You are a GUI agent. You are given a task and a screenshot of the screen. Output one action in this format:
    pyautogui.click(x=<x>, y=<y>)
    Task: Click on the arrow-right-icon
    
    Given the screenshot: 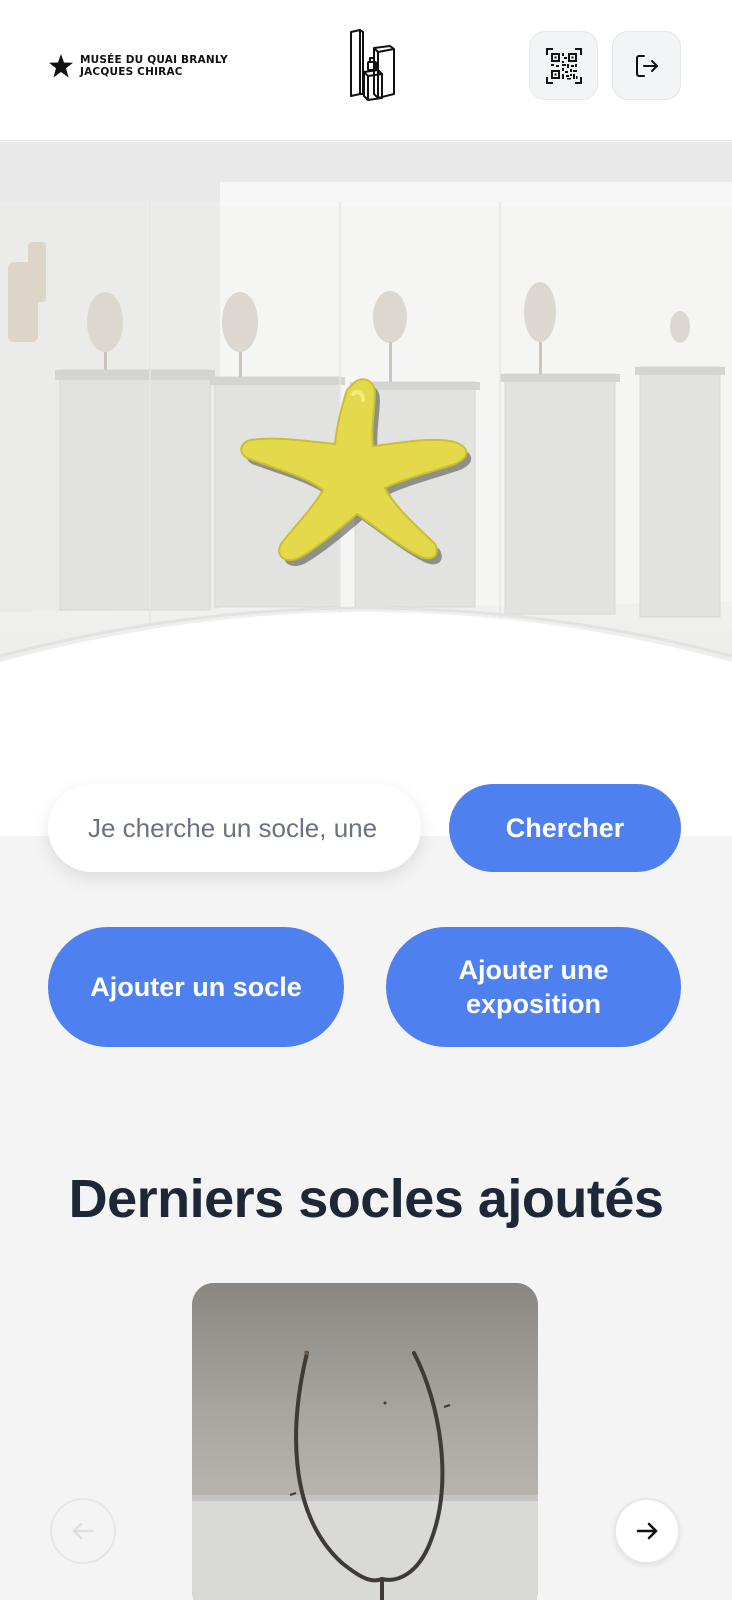 What is the action you would take?
    pyautogui.click(x=647, y=1531)
    